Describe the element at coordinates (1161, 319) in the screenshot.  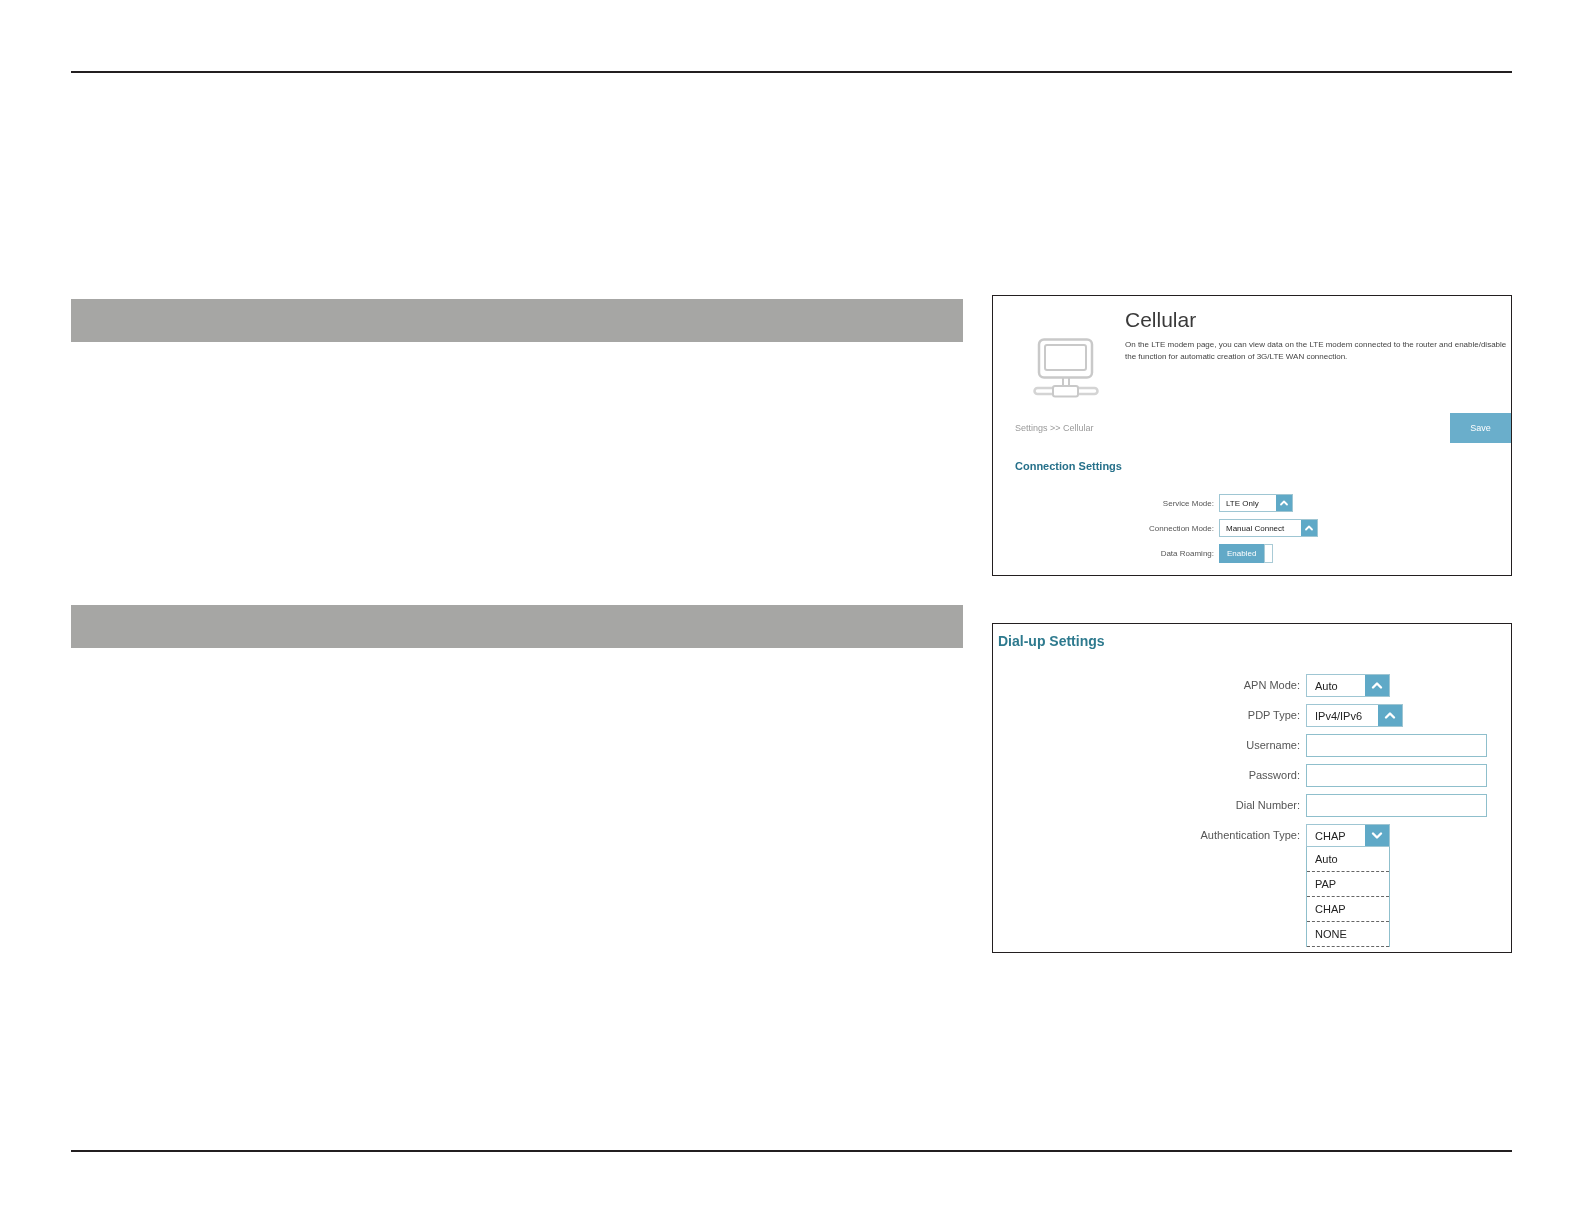
I see `page-title: Cellular` at that location.